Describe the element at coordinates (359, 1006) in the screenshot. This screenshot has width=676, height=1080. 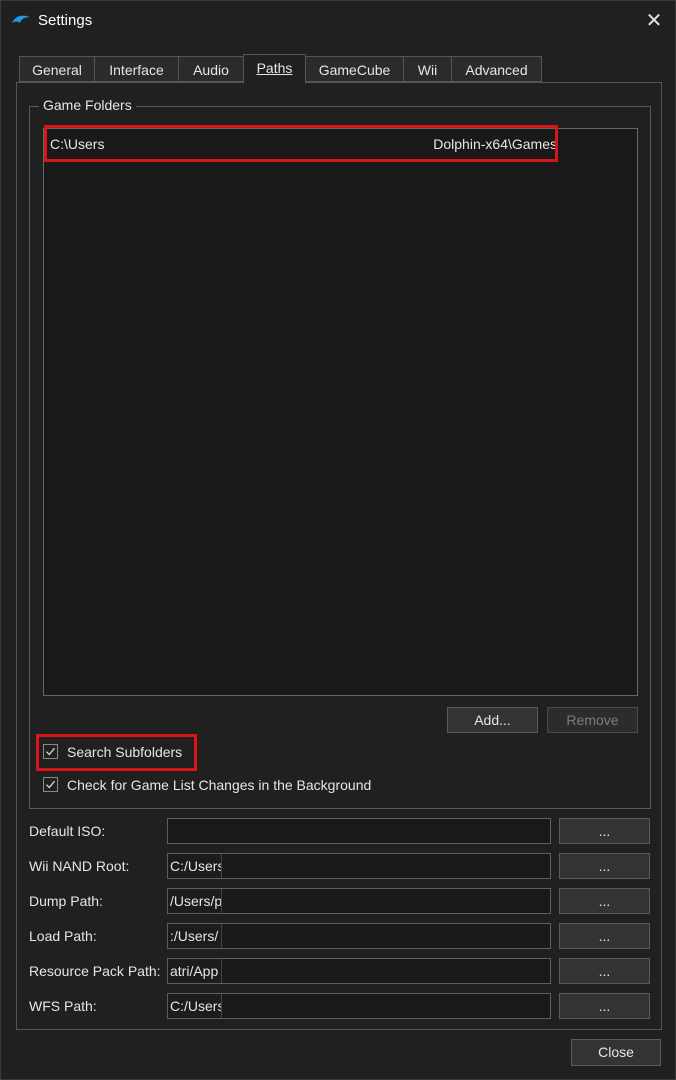
I see `wfs-path-field: C:/Users,` at that location.